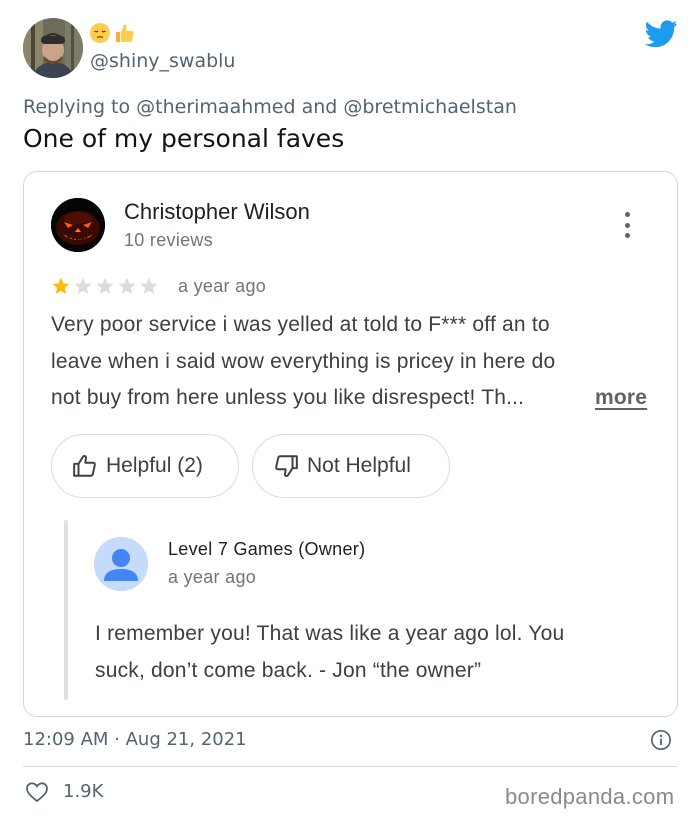  Describe the element at coordinates (61, 285) in the screenshot. I see `star-filled-icon` at that location.